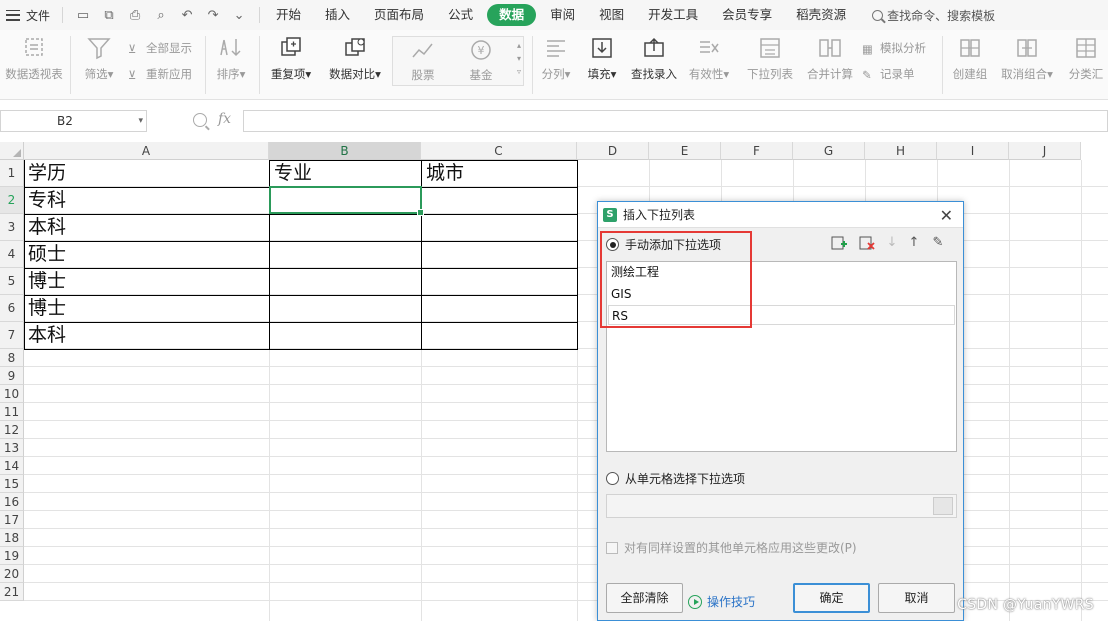 This screenshot has height=621, width=1108. What do you see at coordinates (224, 119) in the screenshot?
I see `function-icon: fx` at bounding box center [224, 119].